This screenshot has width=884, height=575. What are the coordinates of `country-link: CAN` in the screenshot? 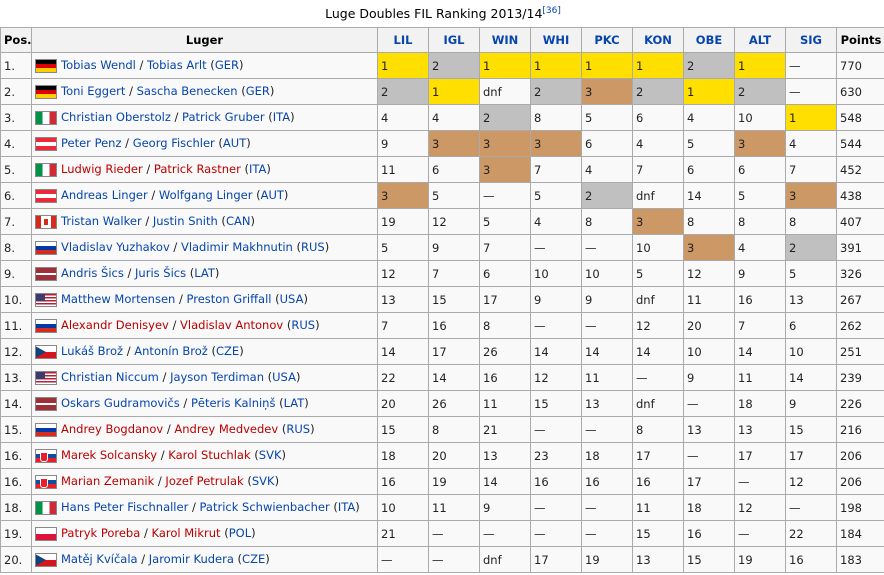 It's located at (238, 221).